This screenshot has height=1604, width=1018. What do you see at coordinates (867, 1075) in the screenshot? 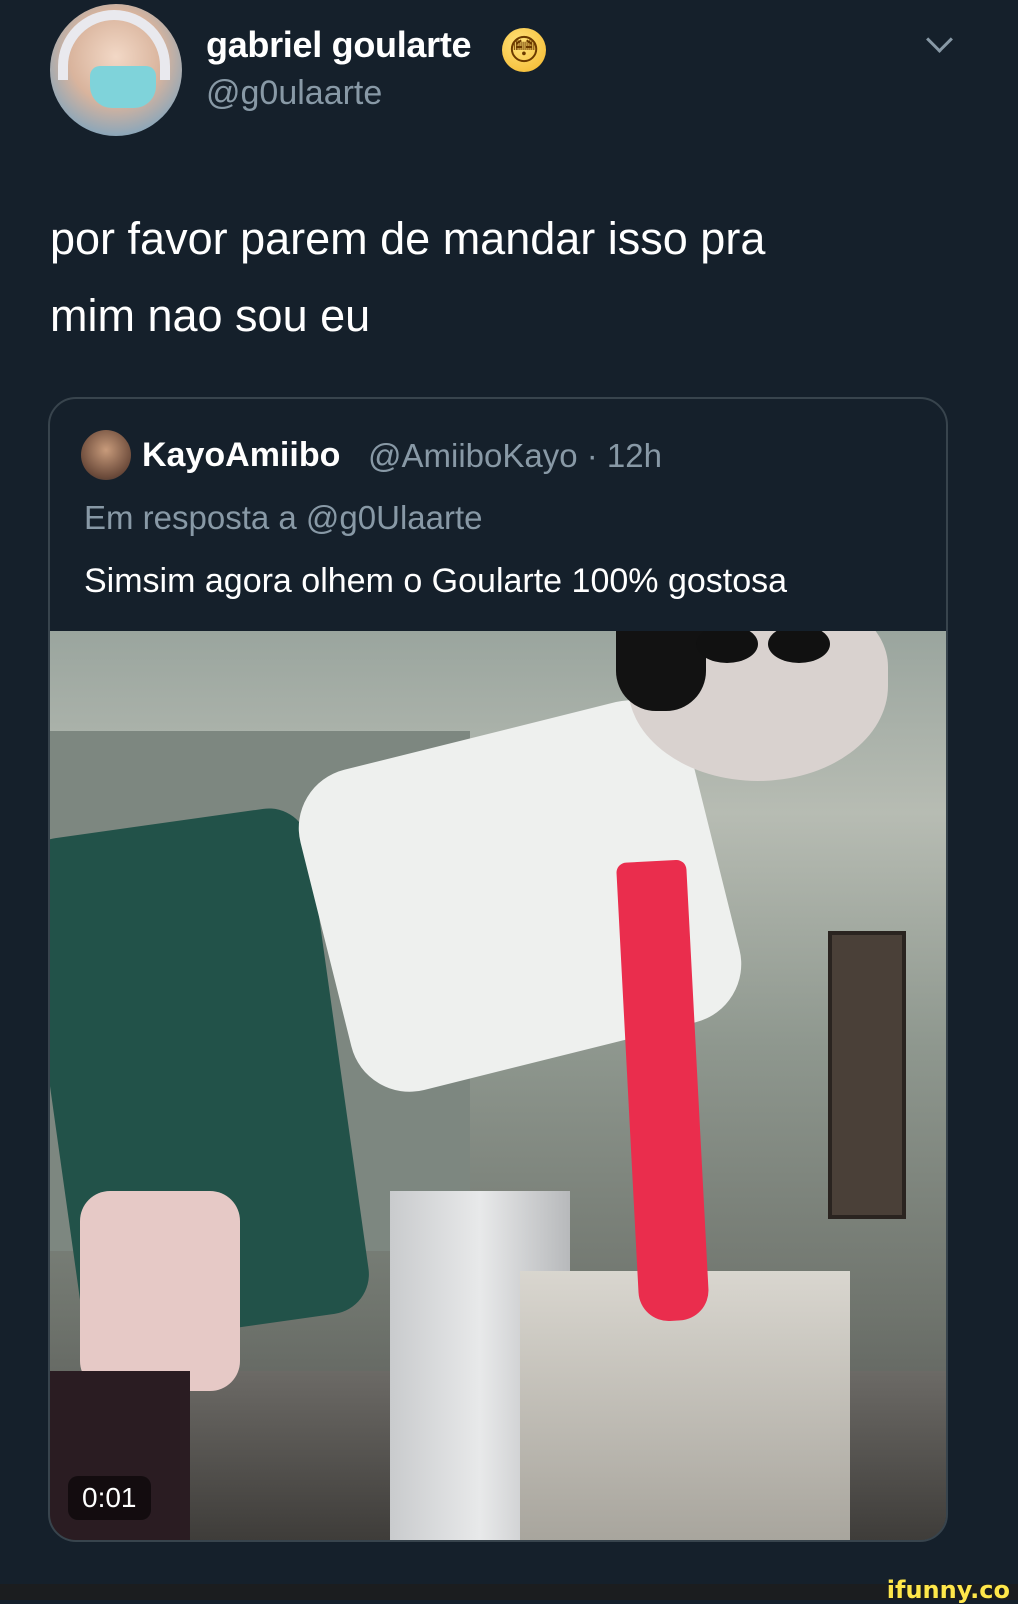
I see `video-door` at bounding box center [867, 1075].